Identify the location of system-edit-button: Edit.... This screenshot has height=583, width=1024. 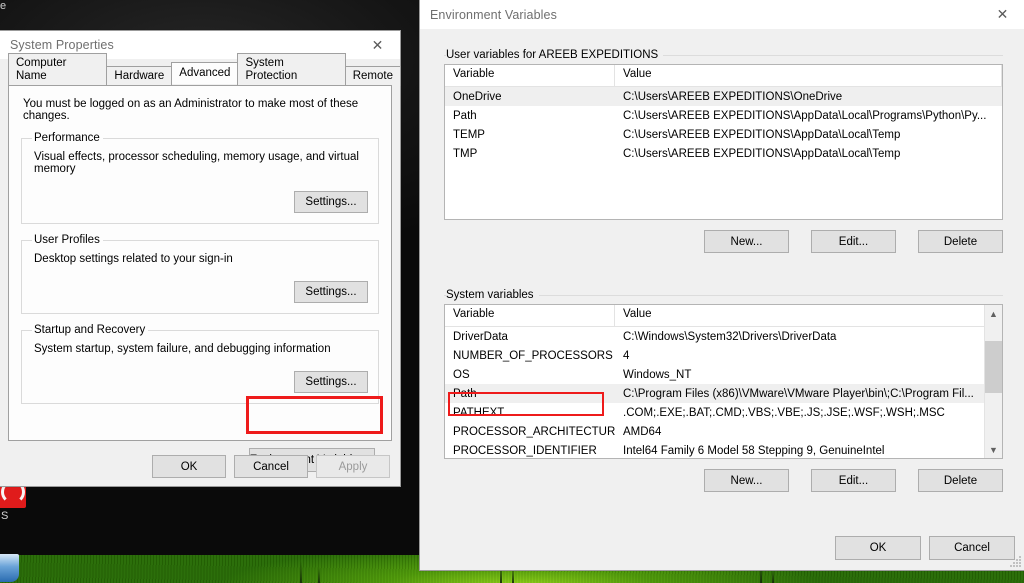
(853, 480).